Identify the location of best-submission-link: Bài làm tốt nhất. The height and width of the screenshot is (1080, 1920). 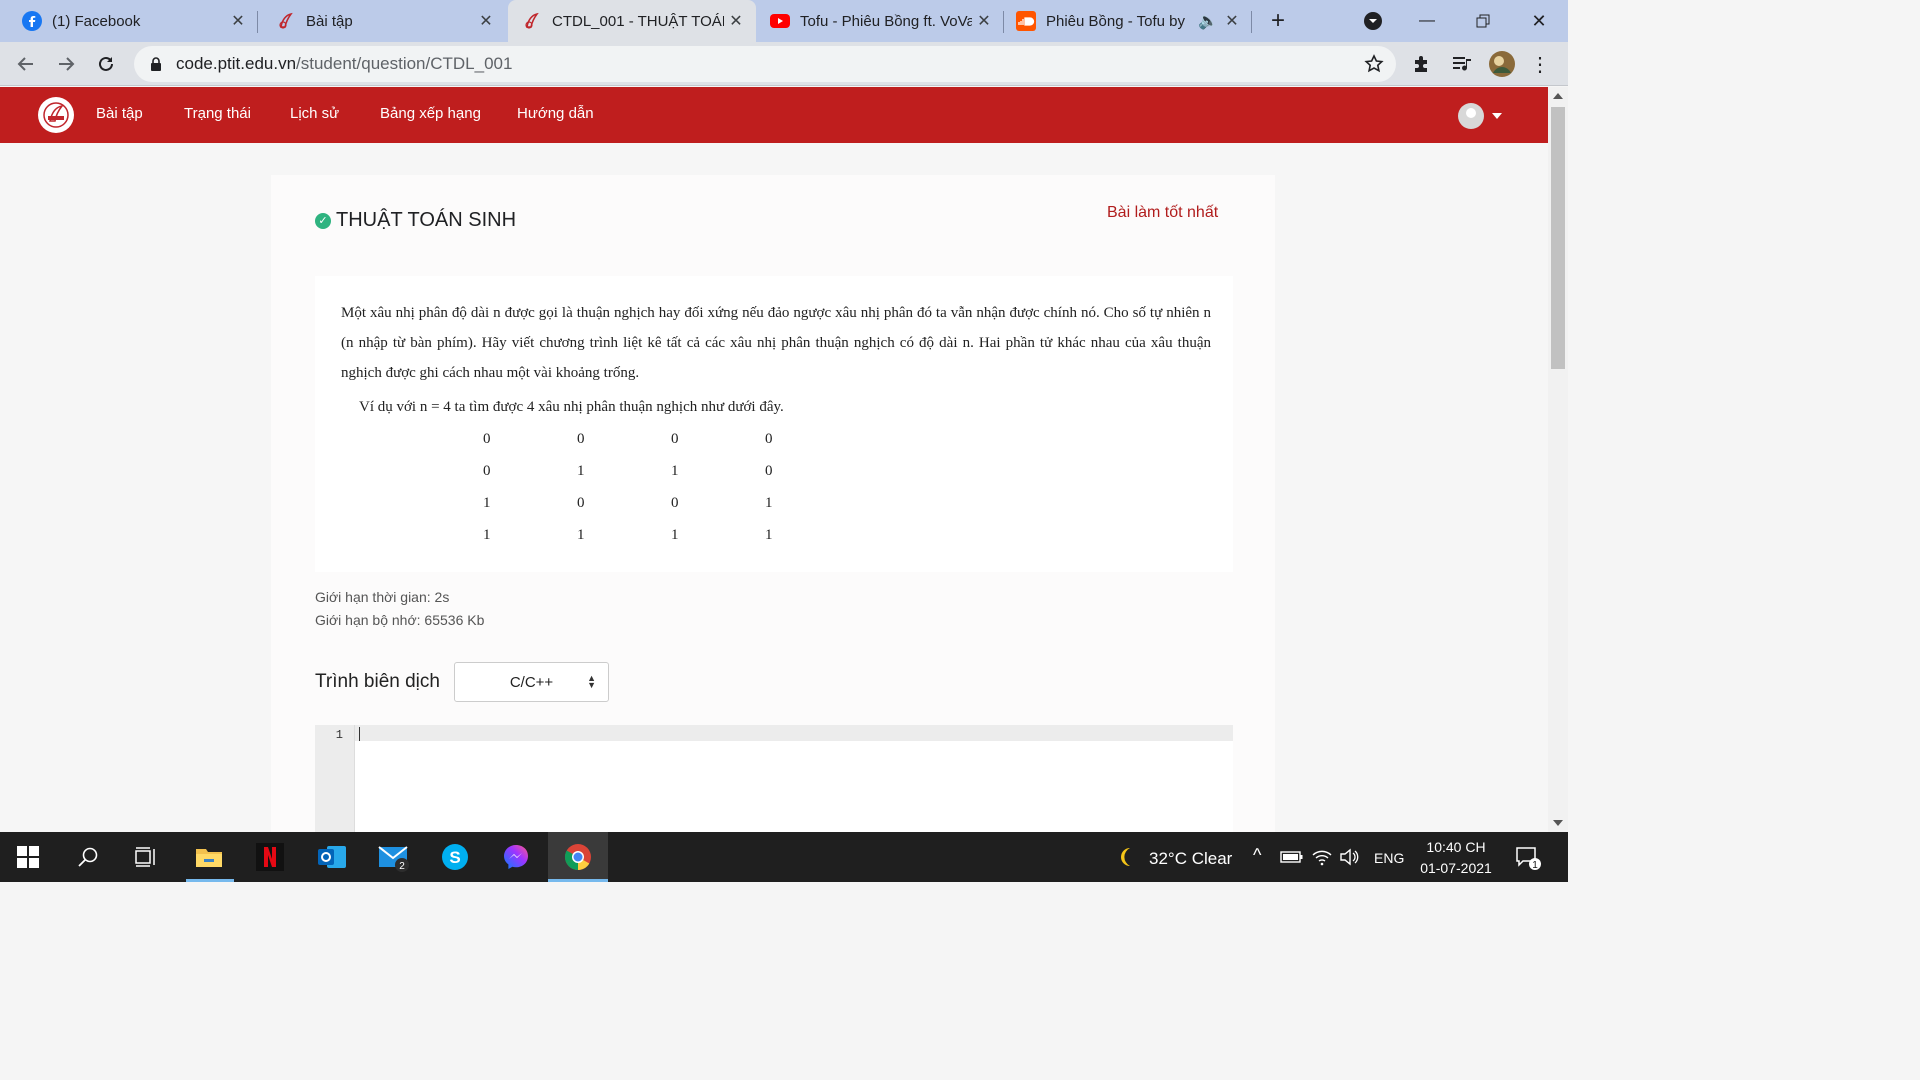
(1162, 213).